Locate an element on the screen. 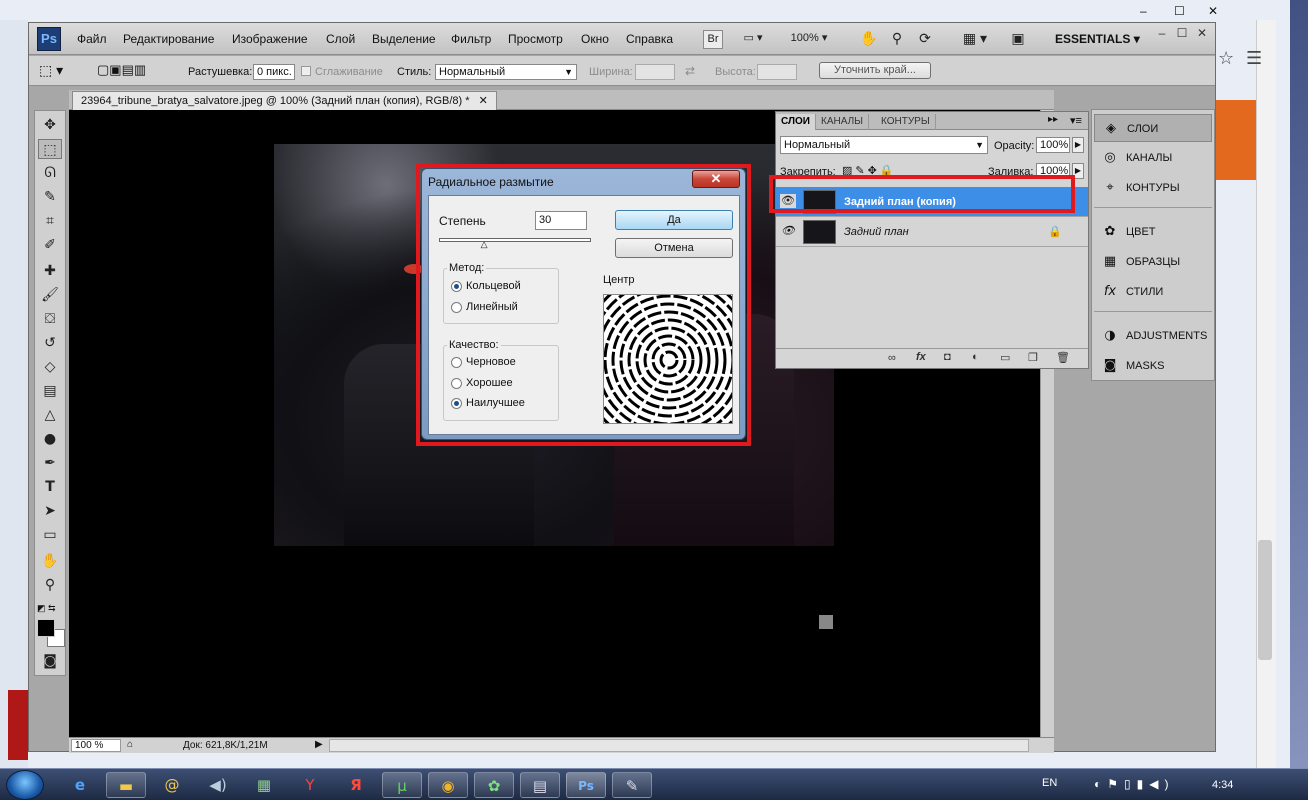 This screenshot has width=1308, height=800. method-radio-zoom is located at coordinates (456, 307).